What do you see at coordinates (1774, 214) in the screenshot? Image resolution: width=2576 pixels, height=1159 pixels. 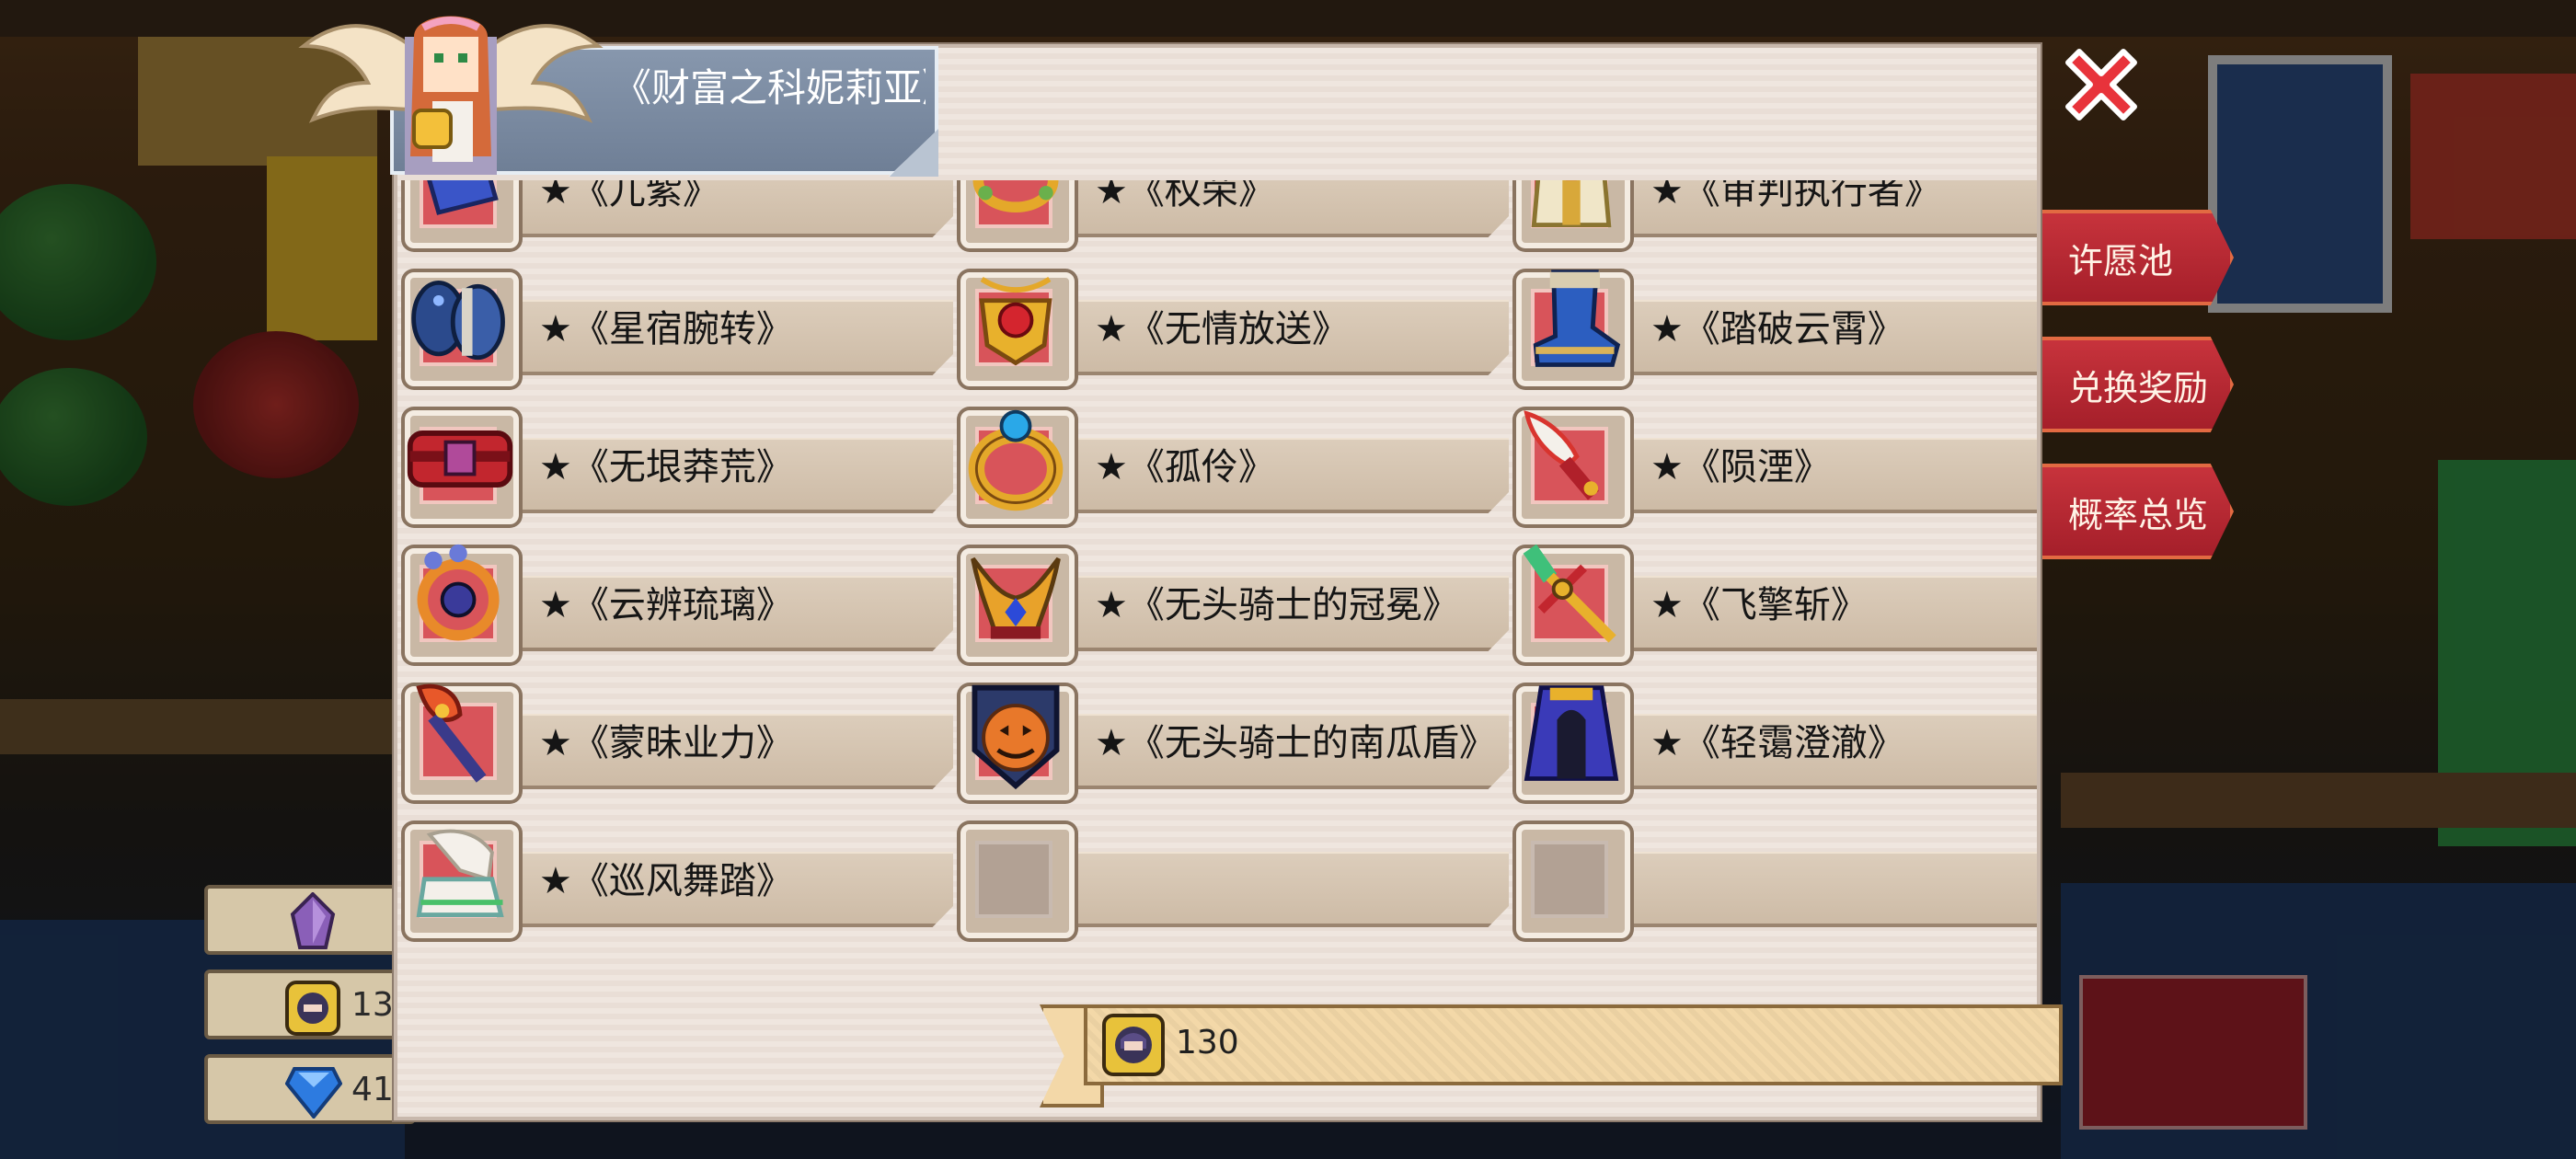 I see `item-entry: ★《审判执行者》` at bounding box center [1774, 214].